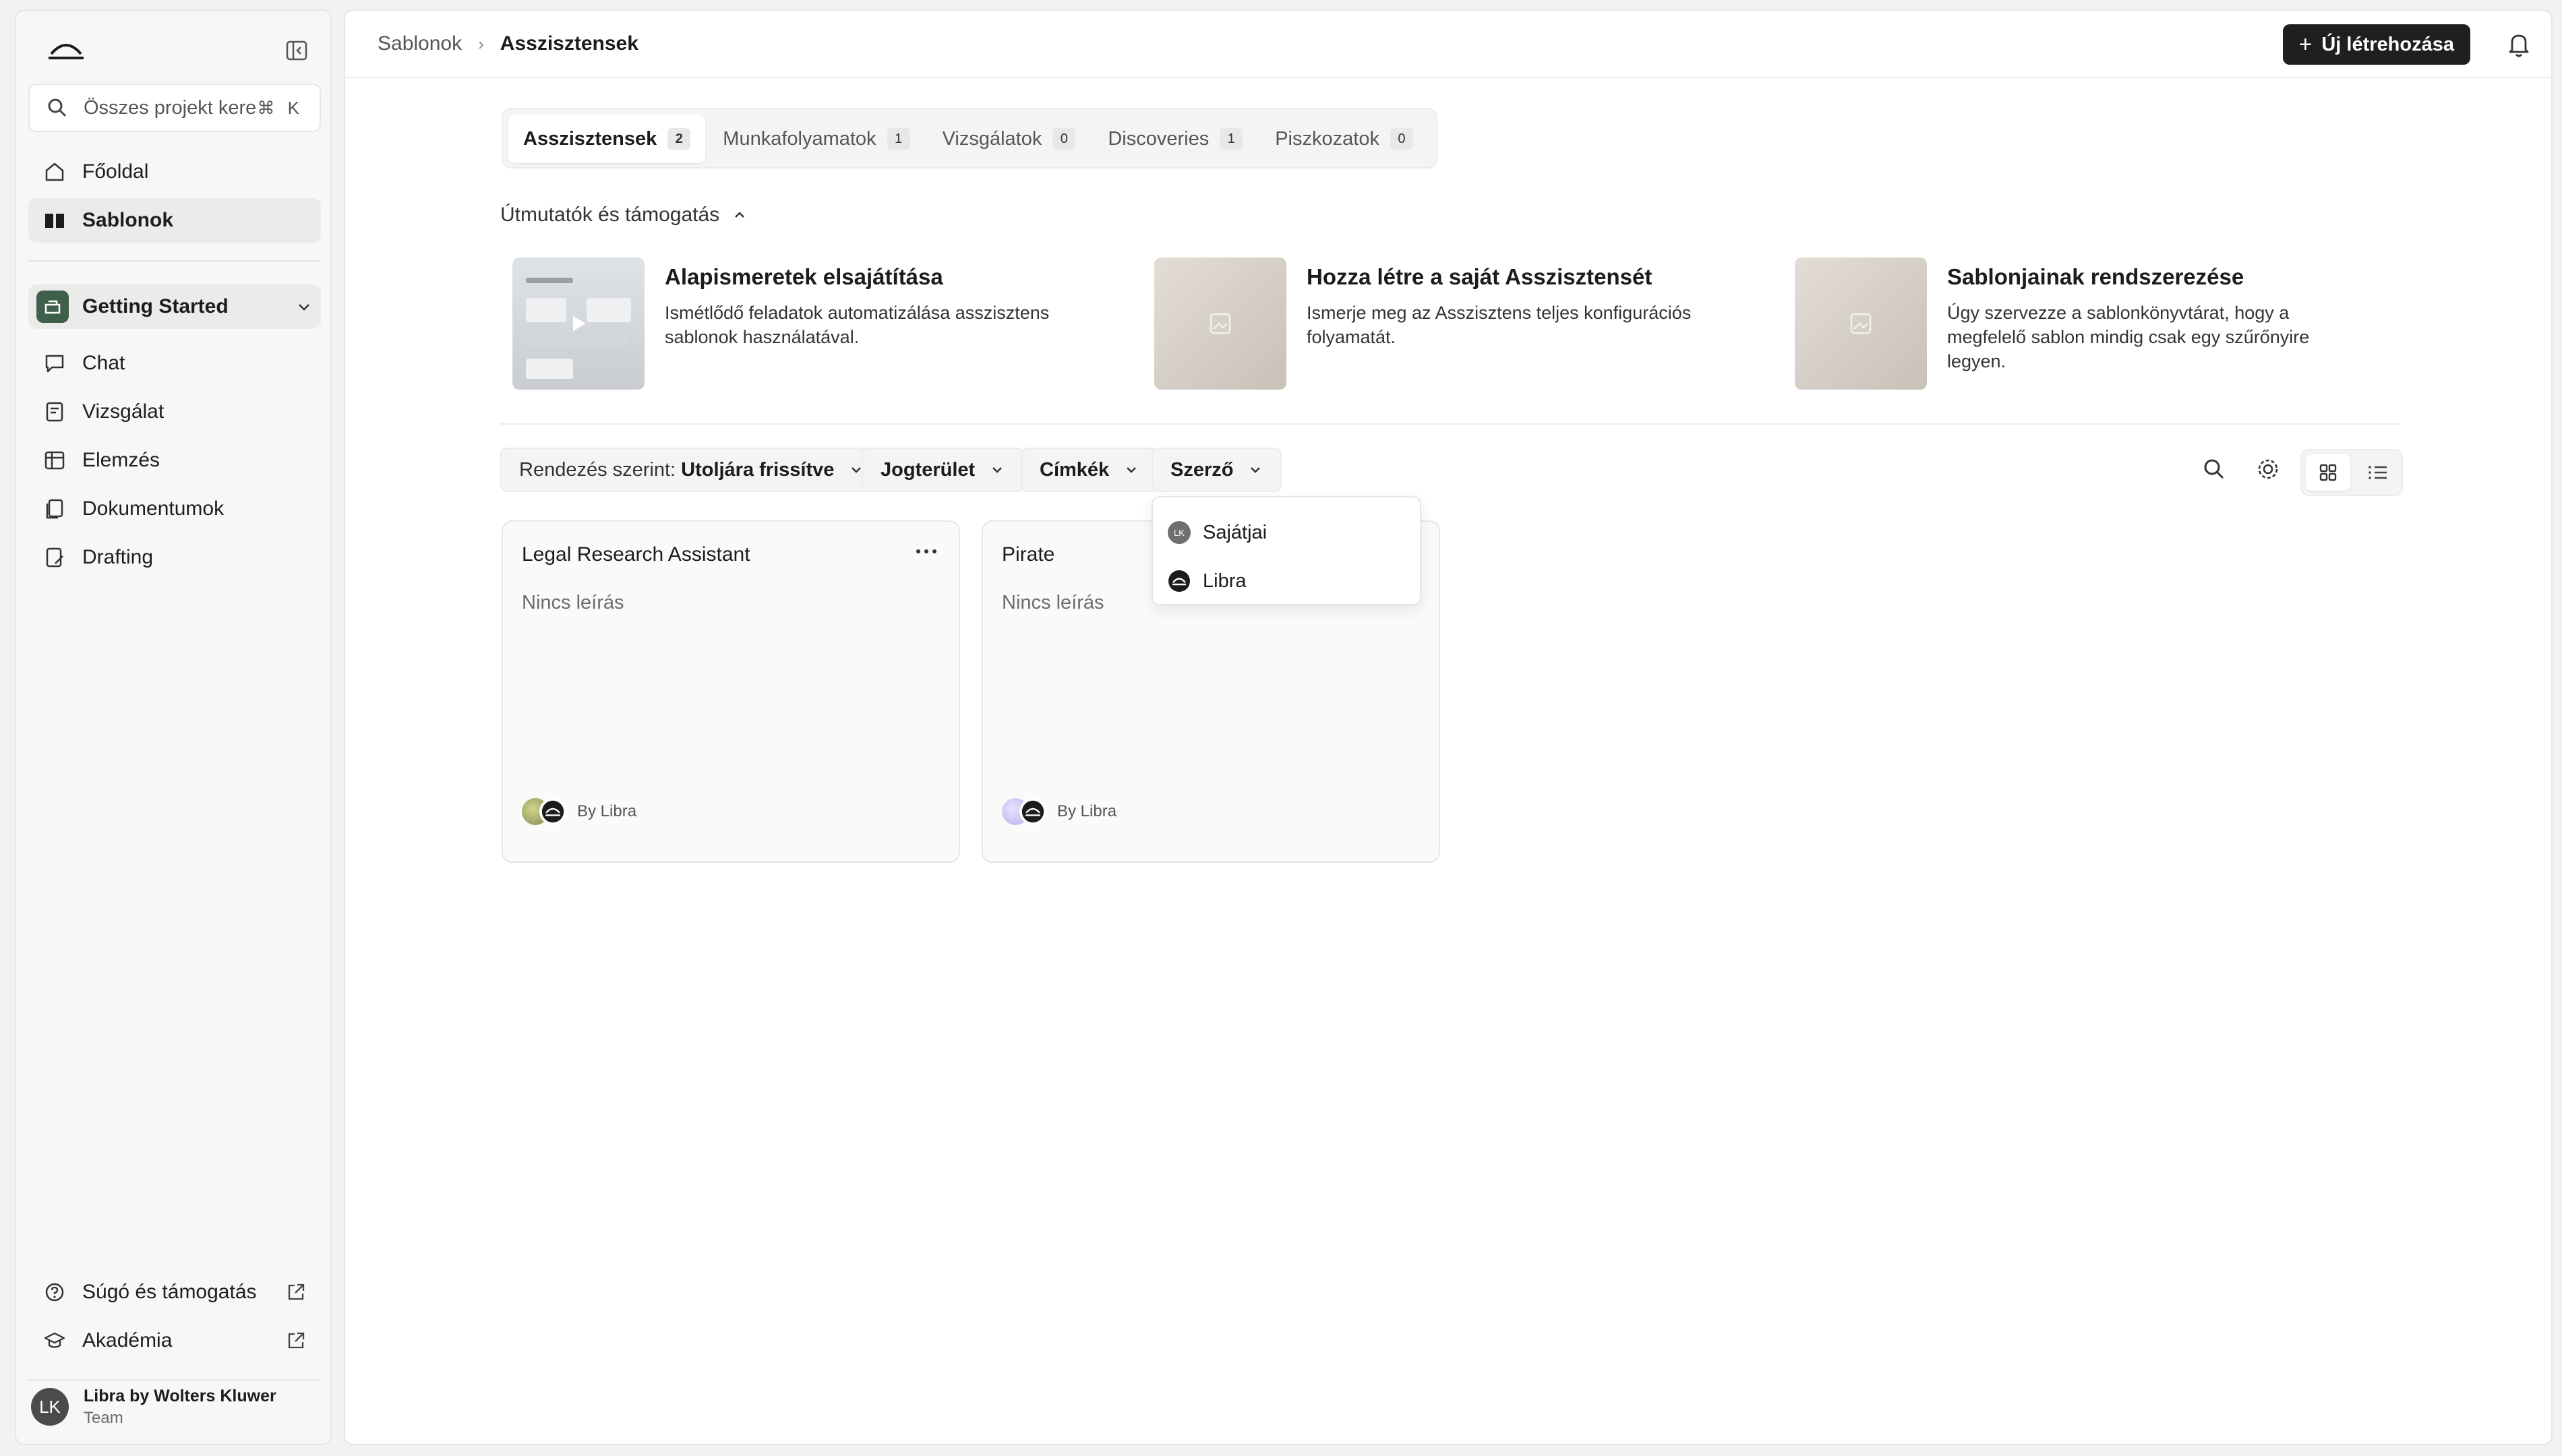  I want to click on guides-toggle: Útmutatók és támogatás, so click(624, 215).